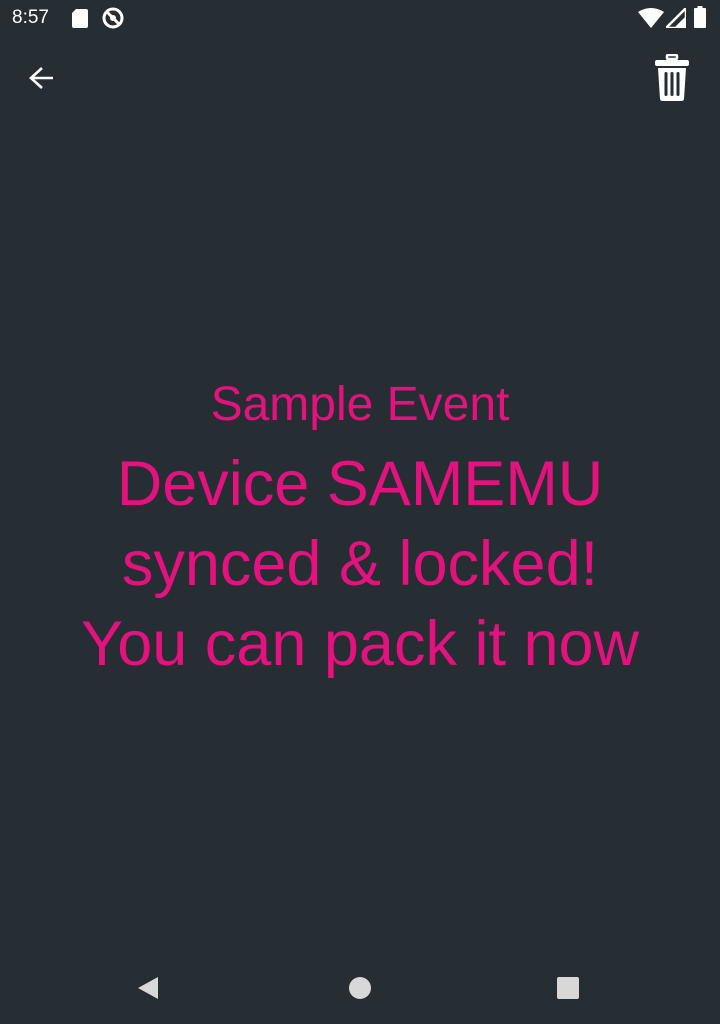  I want to click on nav-home-icon, so click(360, 988).